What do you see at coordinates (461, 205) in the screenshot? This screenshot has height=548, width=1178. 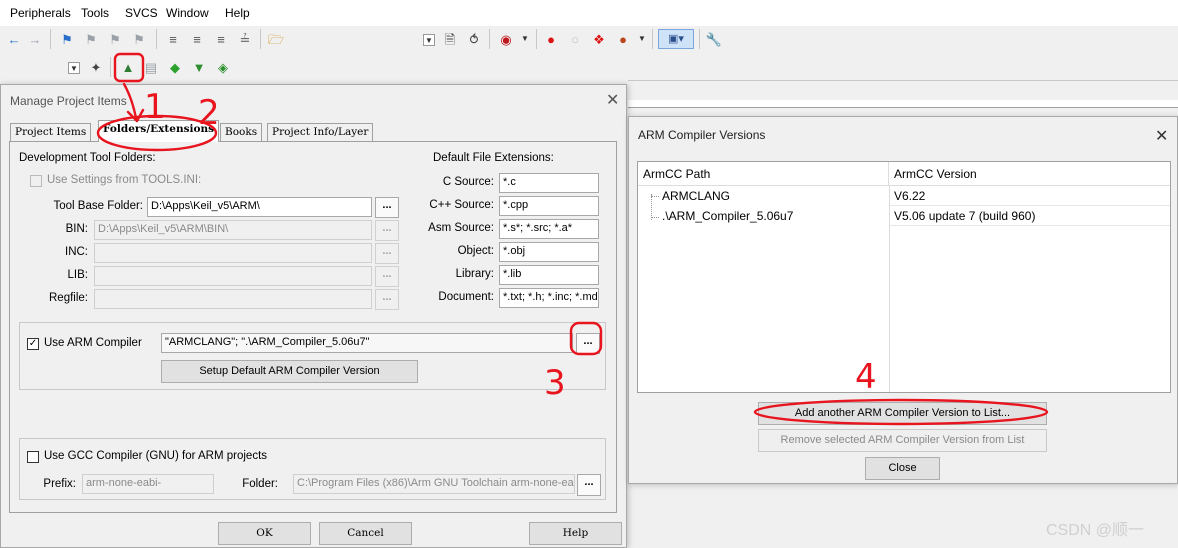 I see `cpp-source-label: C++ Source:` at bounding box center [461, 205].